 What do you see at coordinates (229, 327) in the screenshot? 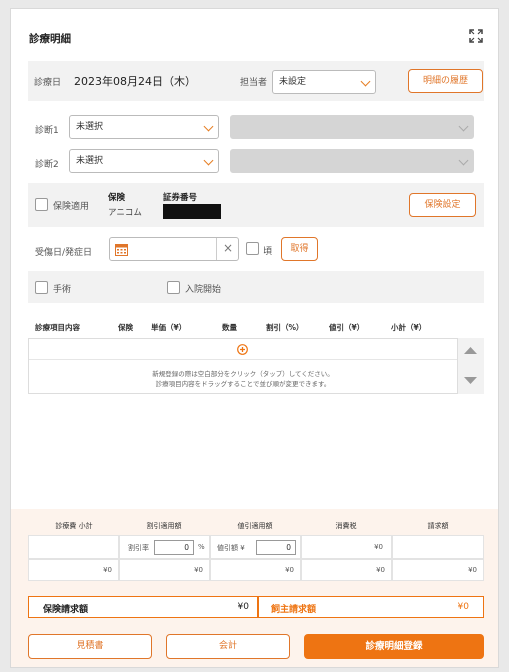
I see `col-header-quantity: 数量` at bounding box center [229, 327].